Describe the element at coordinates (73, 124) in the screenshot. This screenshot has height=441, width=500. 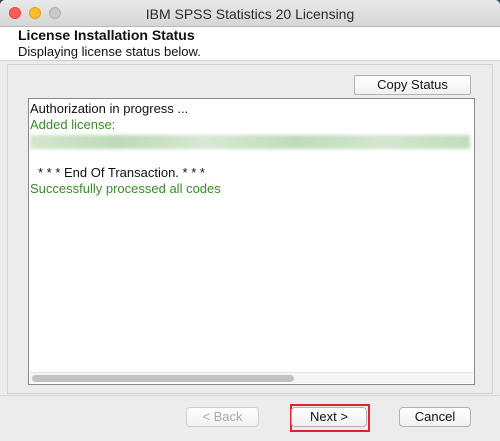
I see `log-line-added-license: Added license:` at that location.